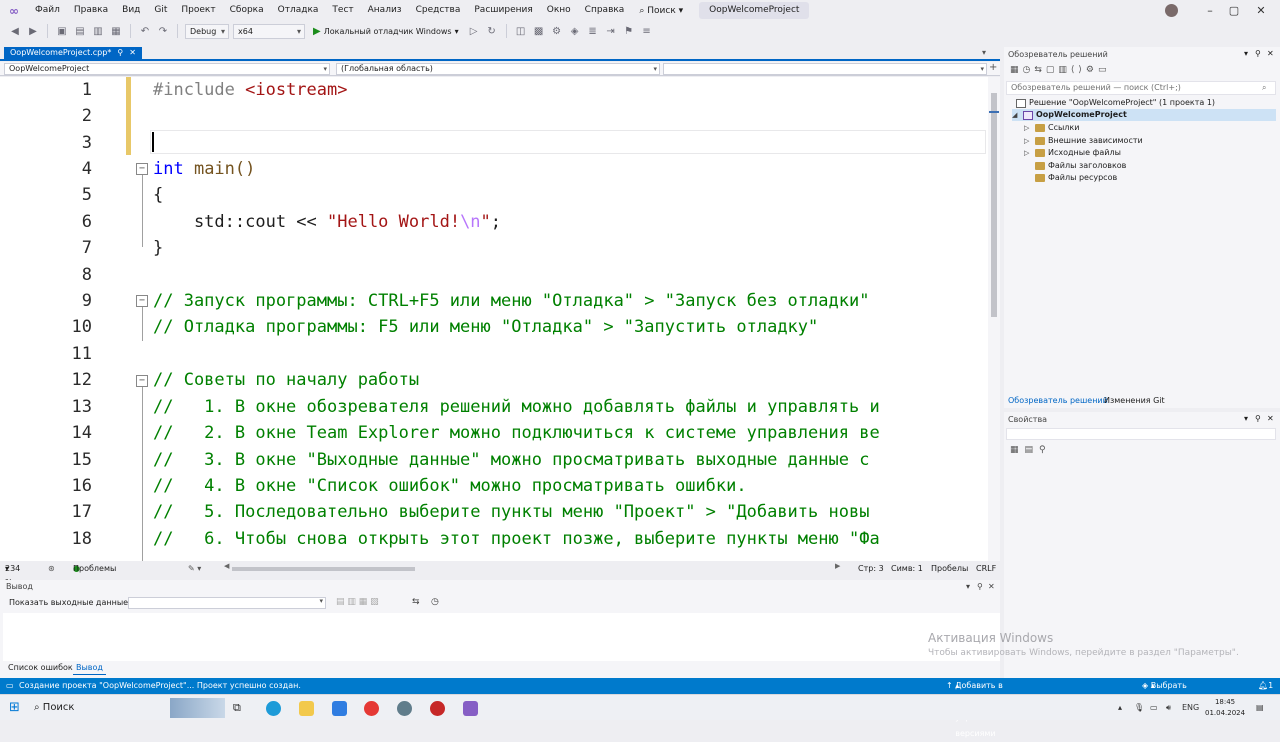 This screenshot has height=742, width=1280. I want to click on undo-icon: ↶, so click(145, 31).